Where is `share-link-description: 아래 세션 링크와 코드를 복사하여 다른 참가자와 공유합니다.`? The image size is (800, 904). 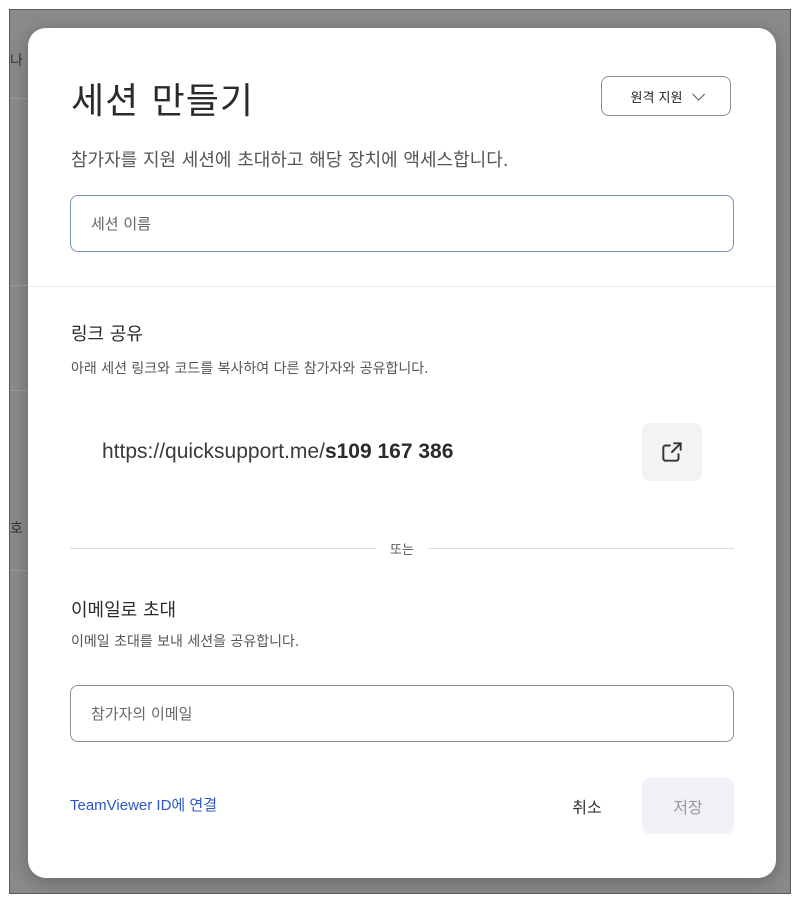 share-link-description: 아래 세션 링크와 코드를 복사하여 다른 참가자와 공유합니다. is located at coordinates (250, 369).